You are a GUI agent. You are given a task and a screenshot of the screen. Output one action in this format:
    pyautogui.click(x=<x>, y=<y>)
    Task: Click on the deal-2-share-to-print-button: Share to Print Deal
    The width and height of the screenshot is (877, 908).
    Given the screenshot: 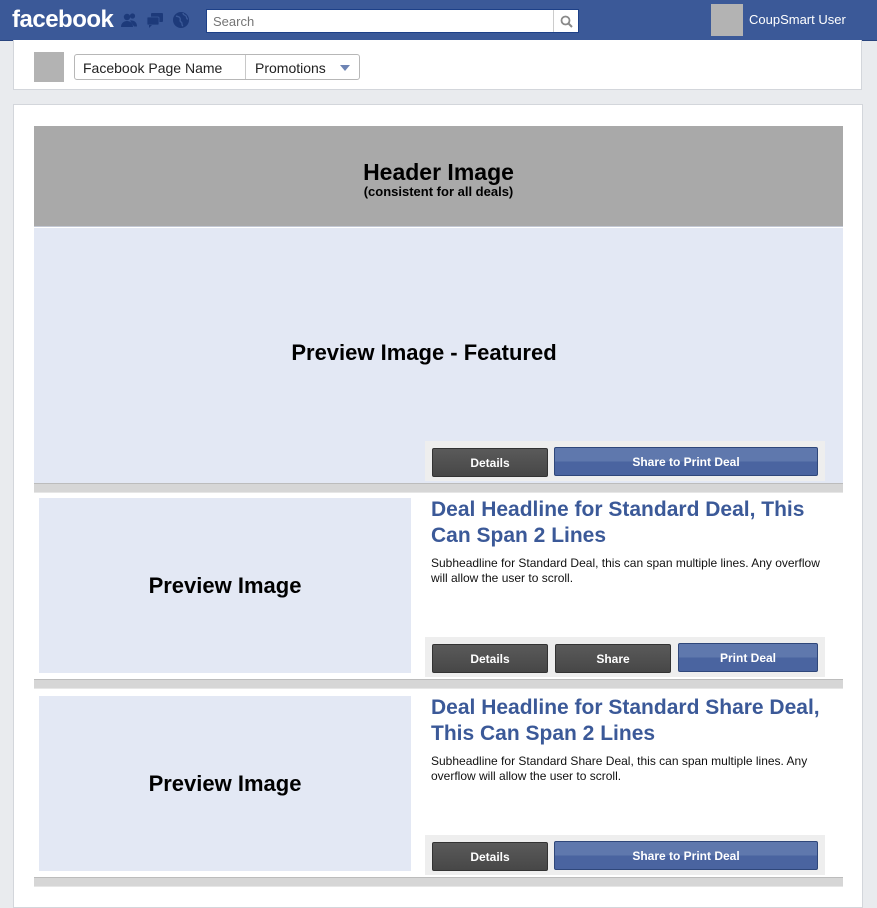 What is the action you would take?
    pyautogui.click(x=686, y=855)
    